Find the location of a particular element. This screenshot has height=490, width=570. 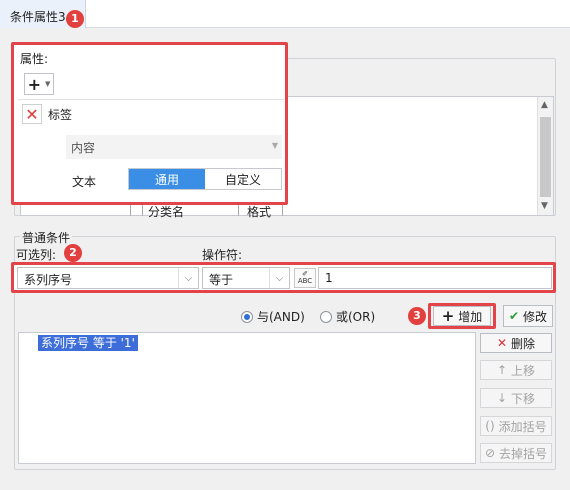

move-up-button: ↑ 上移 is located at coordinates (516, 370).